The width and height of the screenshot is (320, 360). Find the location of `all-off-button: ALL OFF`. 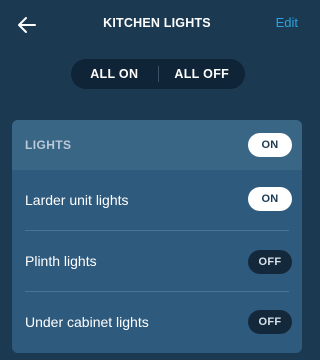

all-off-button: ALL OFF is located at coordinates (202, 74).